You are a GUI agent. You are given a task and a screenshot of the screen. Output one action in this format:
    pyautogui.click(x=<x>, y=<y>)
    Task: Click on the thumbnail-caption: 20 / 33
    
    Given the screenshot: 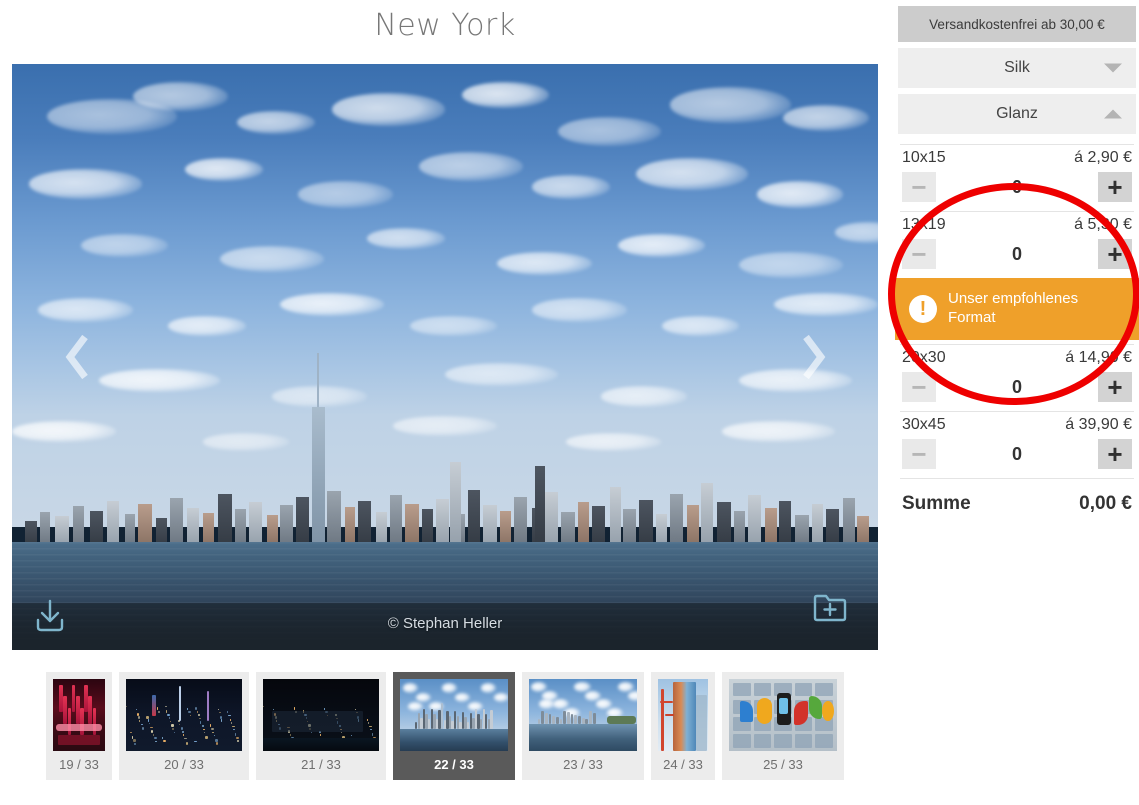 What is the action you would take?
    pyautogui.click(x=184, y=764)
    